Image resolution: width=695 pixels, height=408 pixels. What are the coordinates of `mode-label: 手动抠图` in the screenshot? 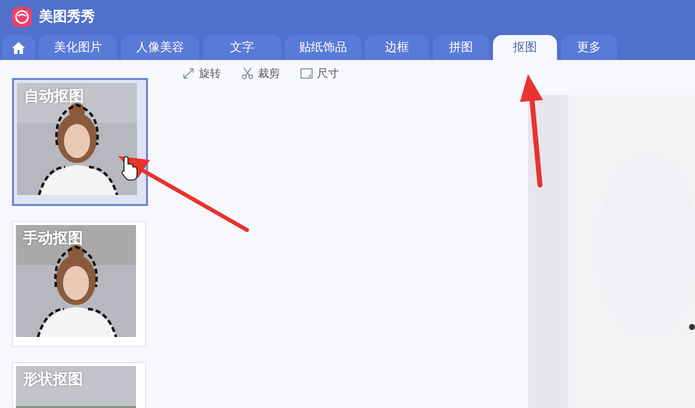 It's located at (53, 238).